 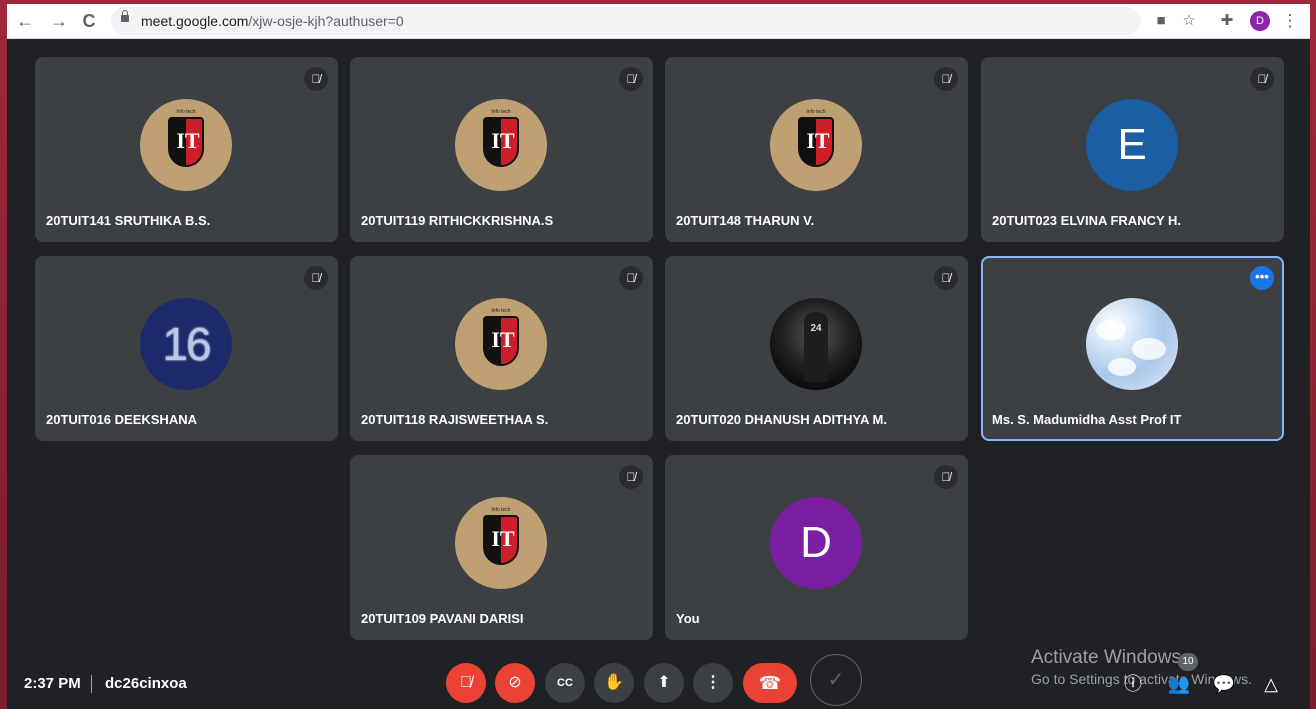 I want to click on present-button: ⬆, so click(x=664, y=683).